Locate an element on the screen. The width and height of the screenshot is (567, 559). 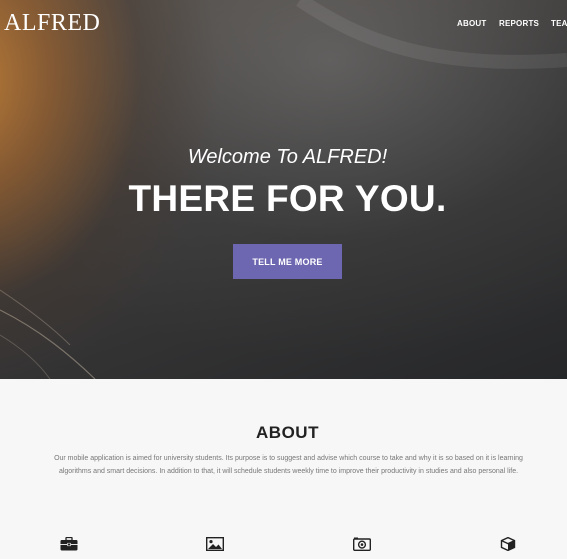
cube-icon is located at coordinates (508, 544).